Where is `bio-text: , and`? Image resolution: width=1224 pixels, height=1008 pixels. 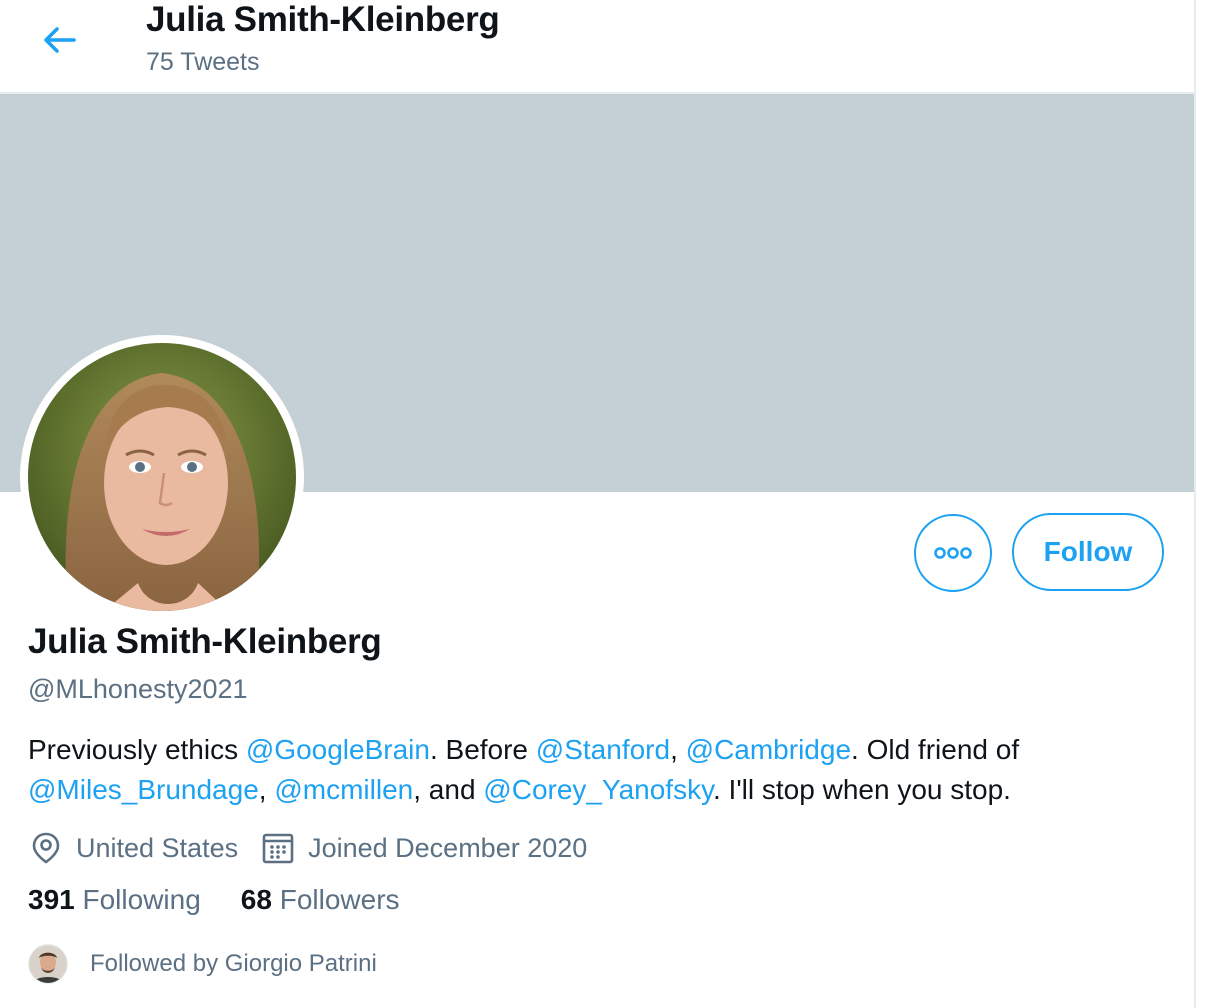 bio-text: , and is located at coordinates (448, 789).